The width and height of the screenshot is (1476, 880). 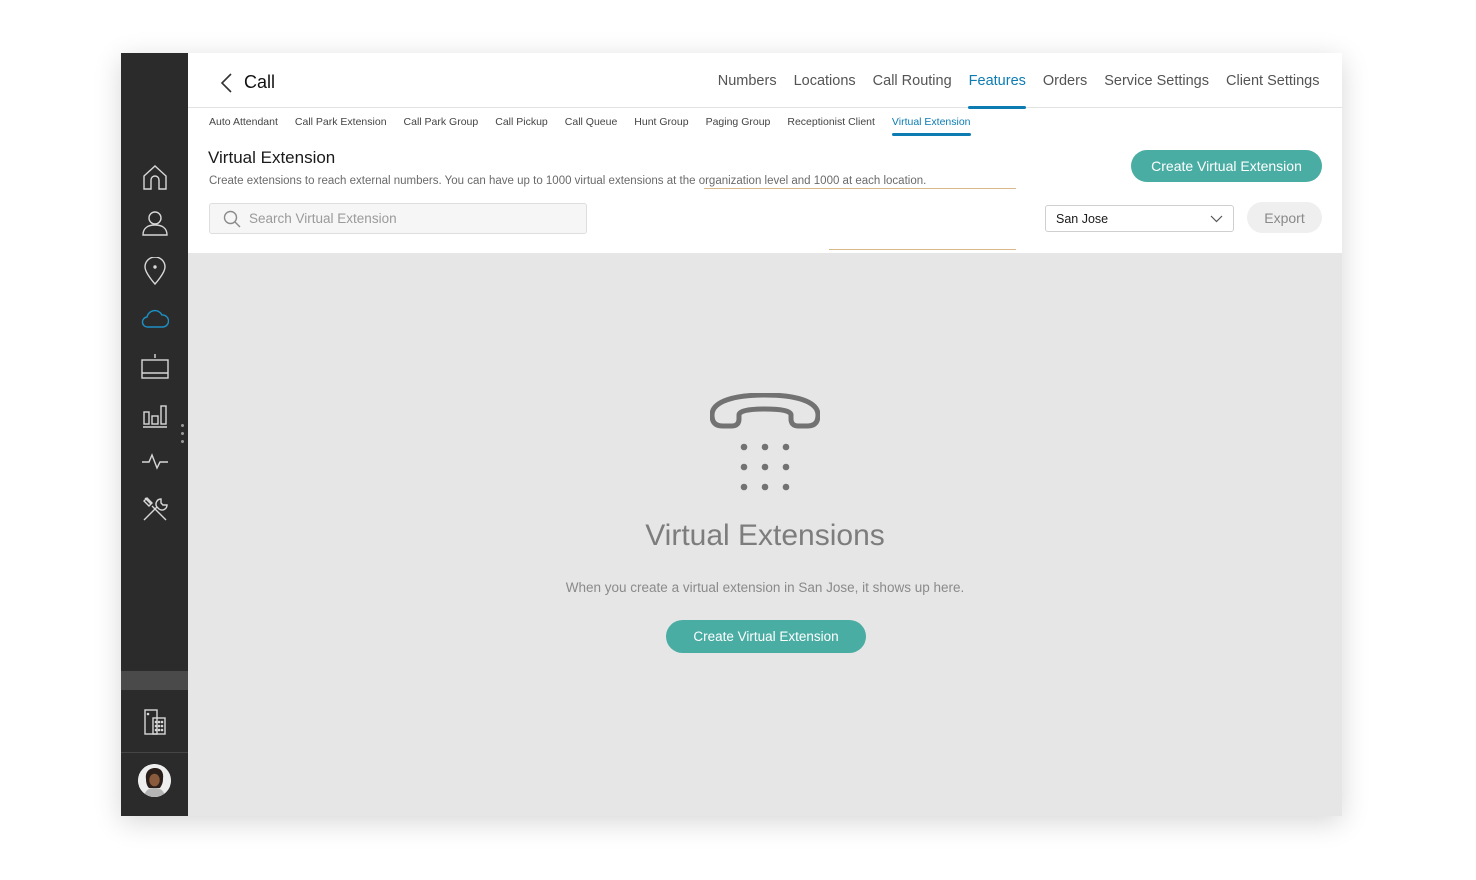 I want to click on subtab-call-park-extension: Call Park Extension, so click(x=341, y=122).